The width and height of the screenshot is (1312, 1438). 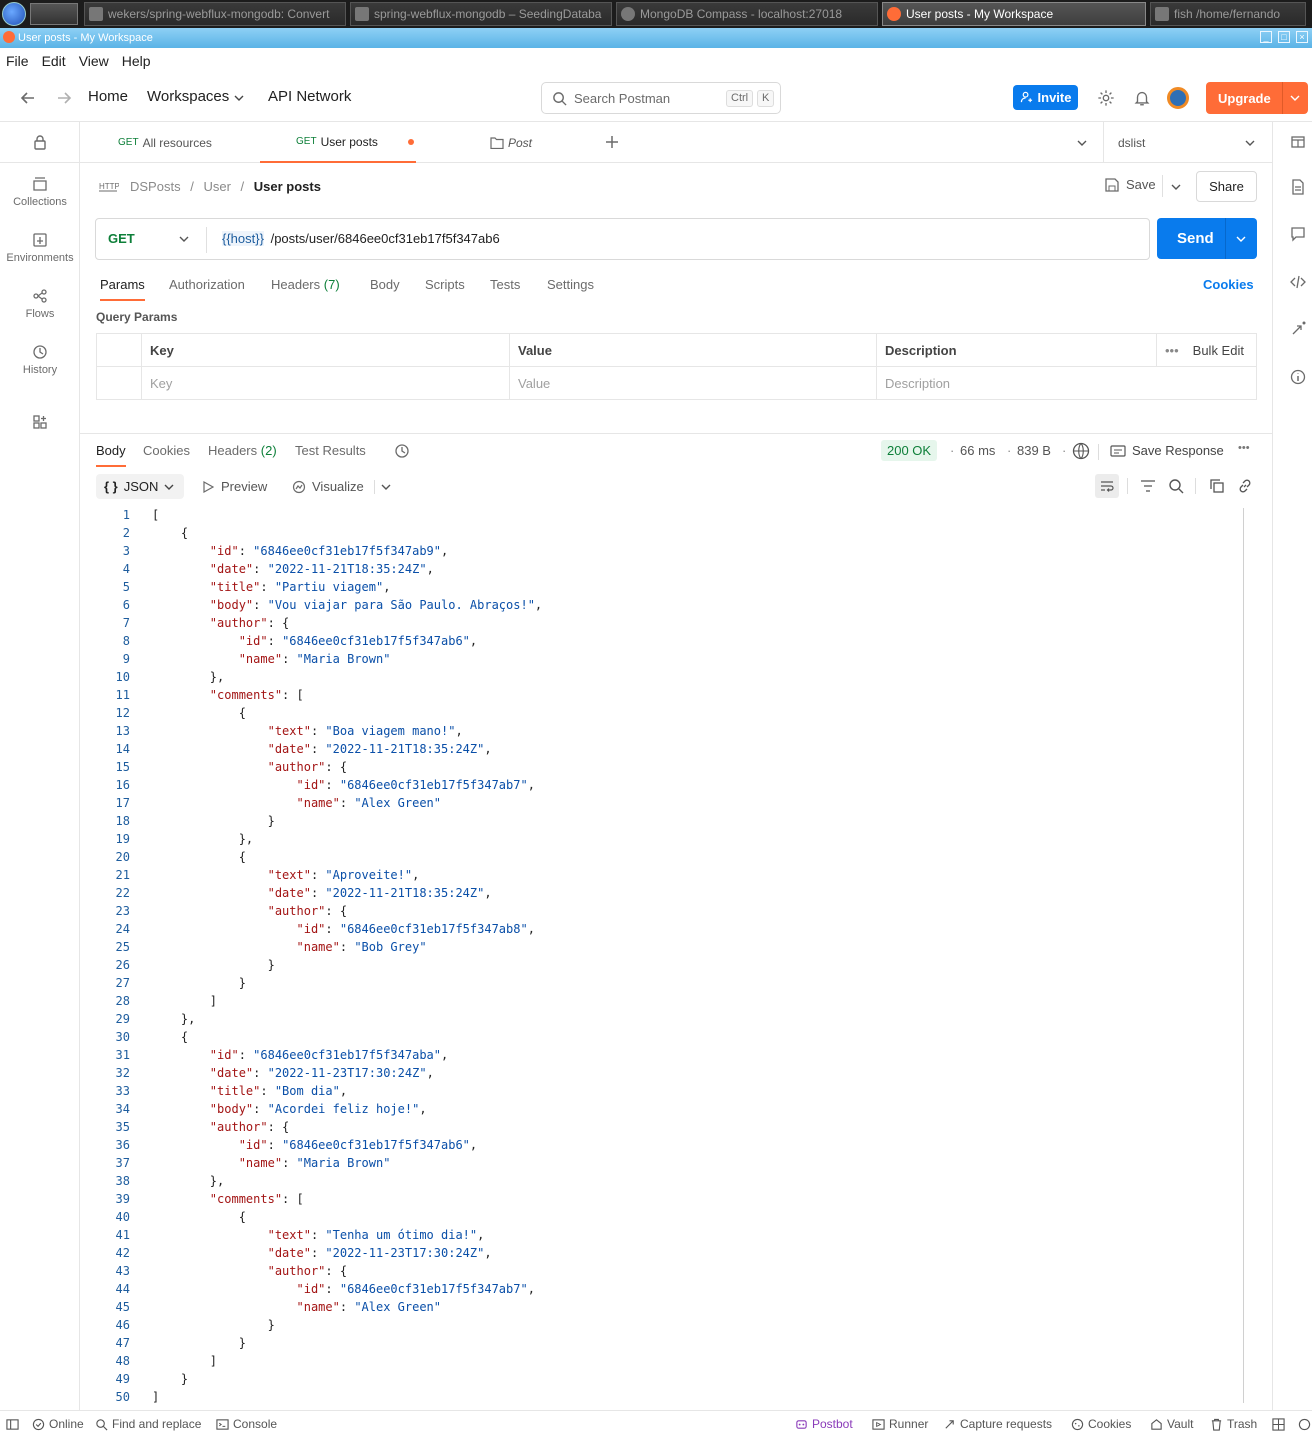 What do you see at coordinates (1101, 1424) in the screenshot?
I see `cookies-button: Cookies` at bounding box center [1101, 1424].